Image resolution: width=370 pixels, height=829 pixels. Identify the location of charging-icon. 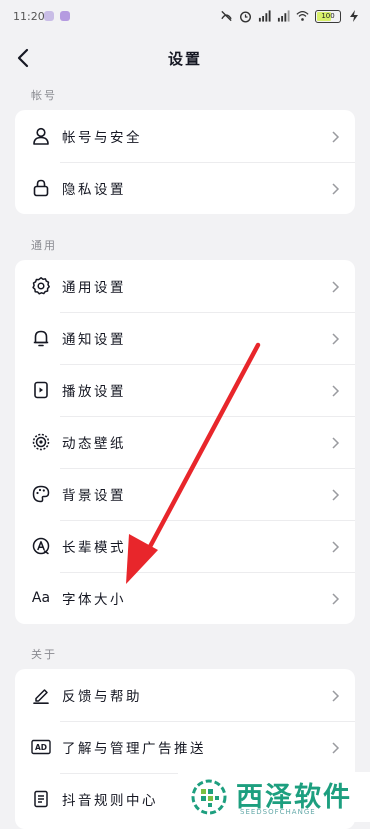
(353, 16).